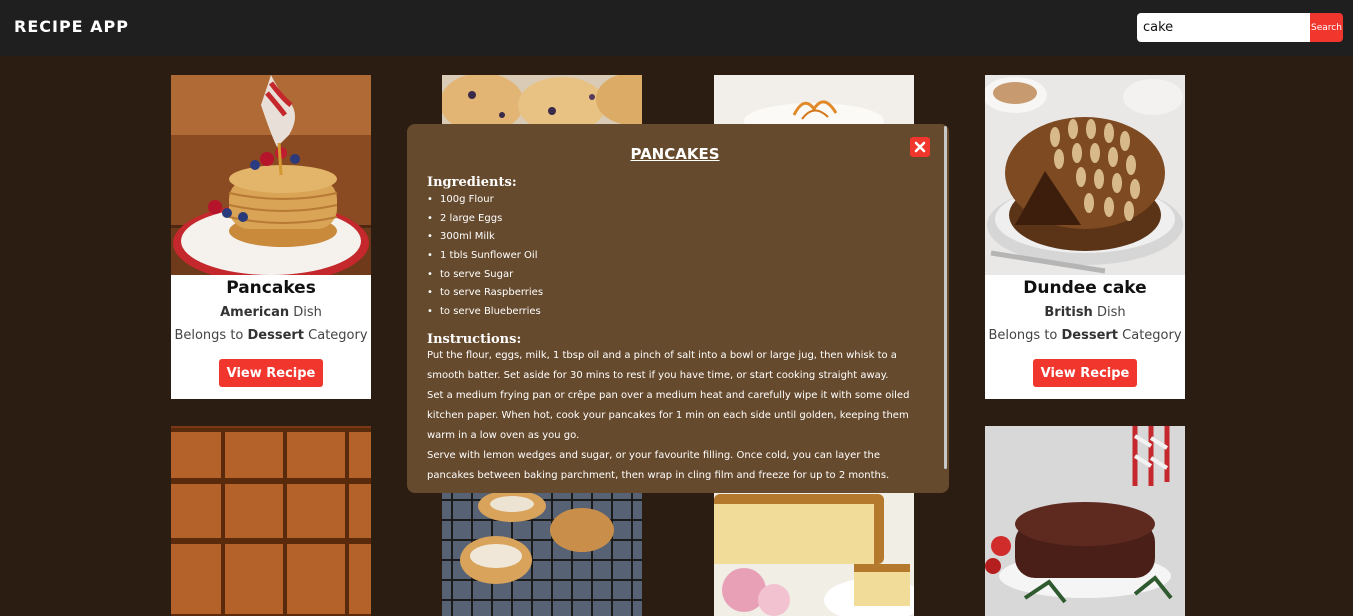 The width and height of the screenshot is (1353, 616). Describe the element at coordinates (485, 275) in the screenshot. I see `ingredient-item: to serve Sugar` at that location.